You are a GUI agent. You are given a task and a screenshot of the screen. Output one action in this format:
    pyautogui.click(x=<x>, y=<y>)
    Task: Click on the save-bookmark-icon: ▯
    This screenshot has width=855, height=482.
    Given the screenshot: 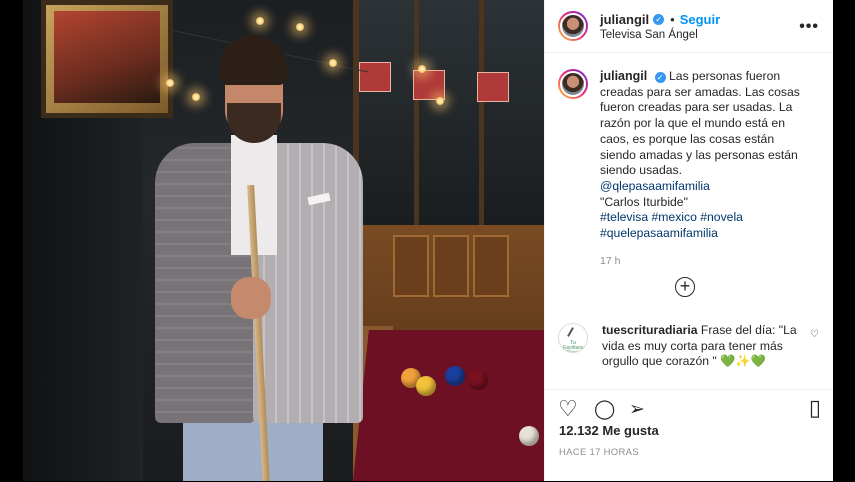 What is the action you would take?
    pyautogui.click(x=815, y=408)
    